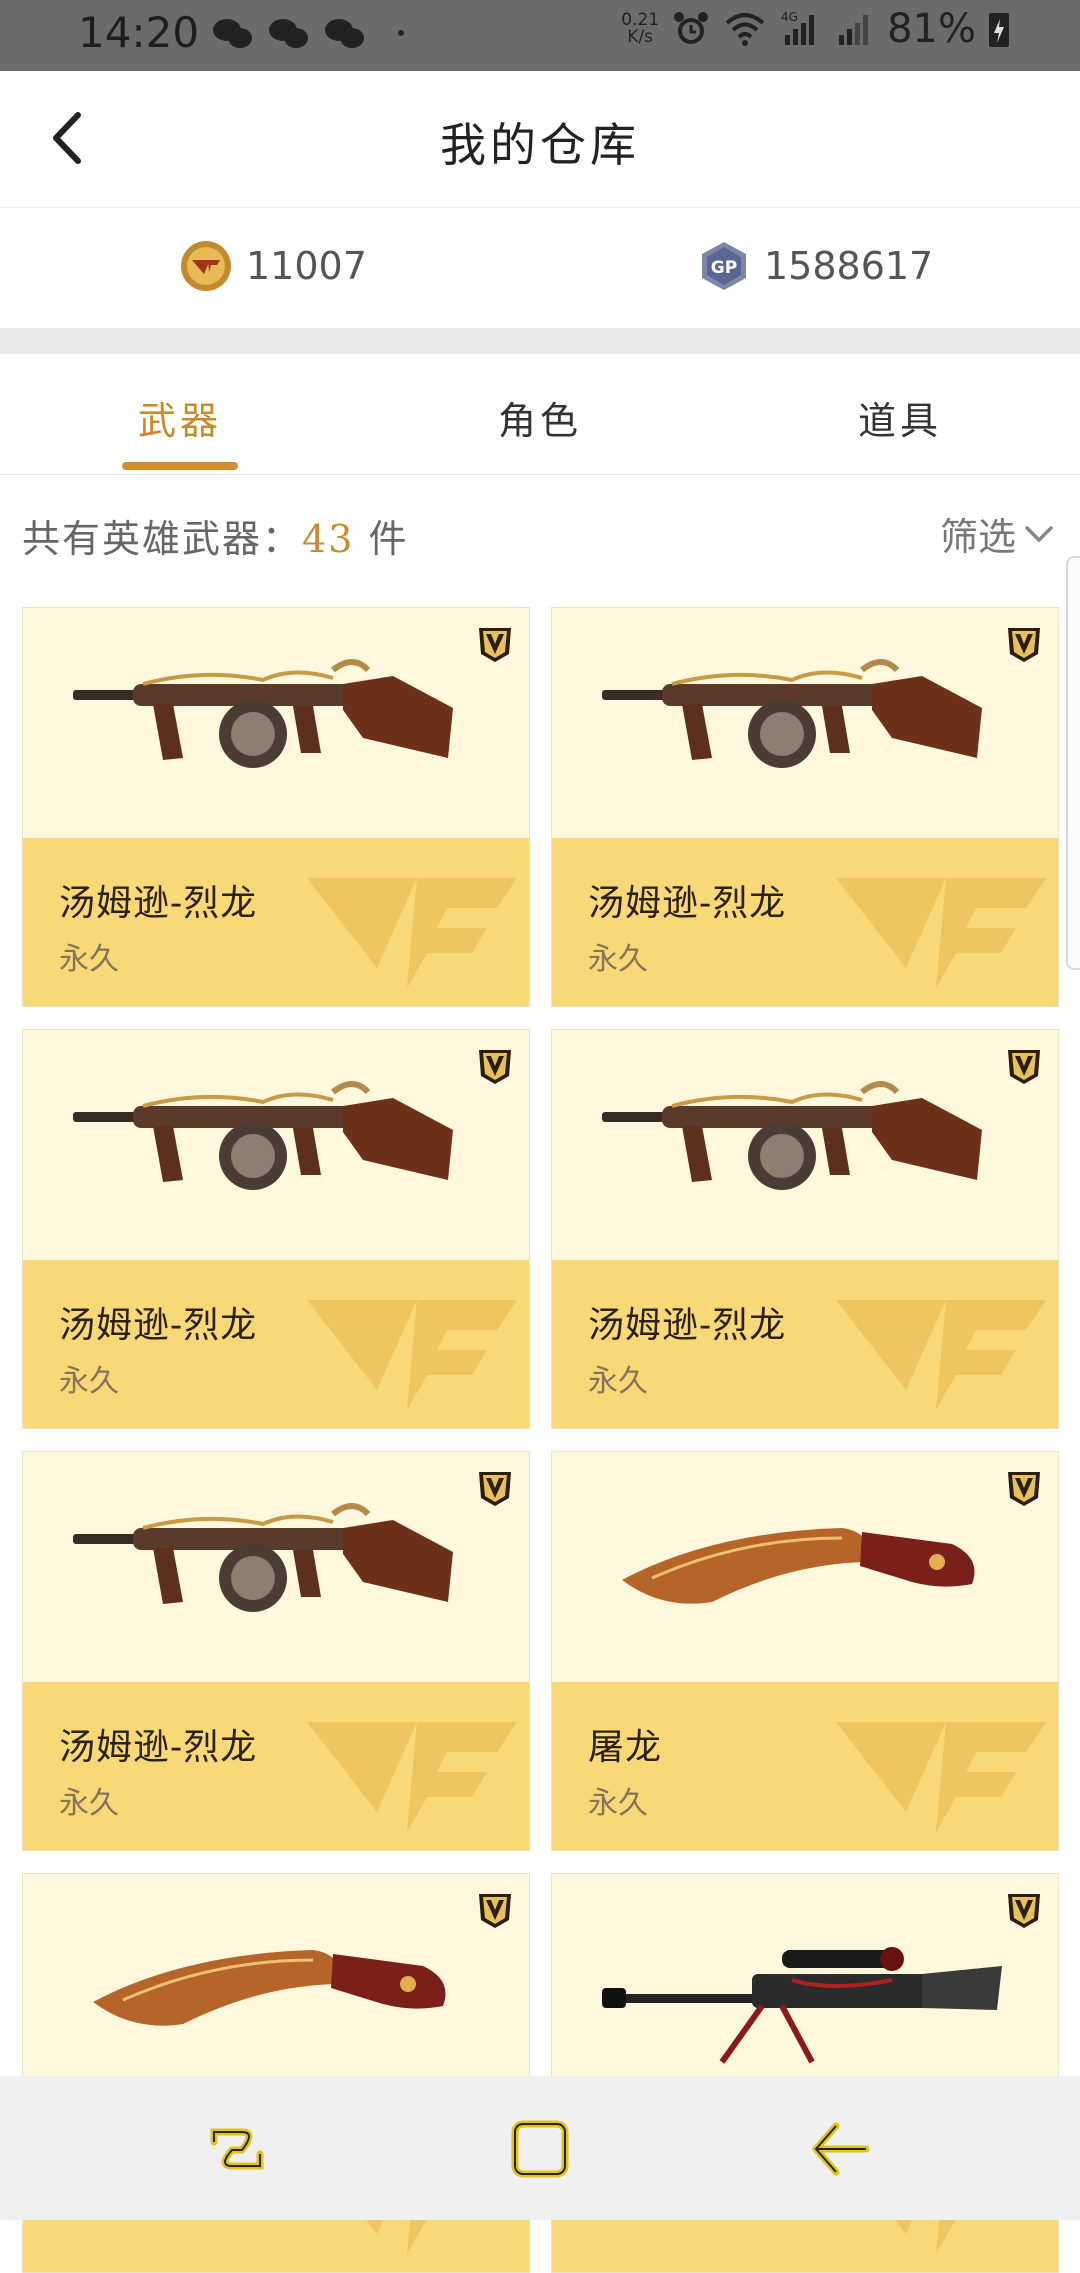 This screenshot has width=1080, height=2273. Describe the element at coordinates (802, 2005) in the screenshot. I see `sniper-rifle-image` at that location.